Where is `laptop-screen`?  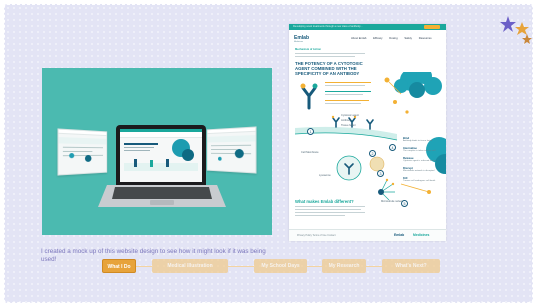 laptop-screen is located at coordinates (161, 155).